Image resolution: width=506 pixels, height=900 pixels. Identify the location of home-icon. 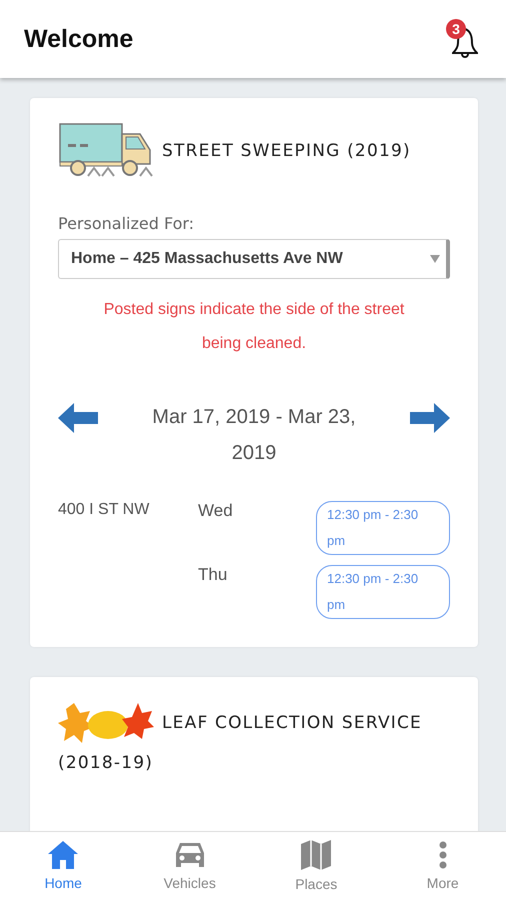
(63, 855).